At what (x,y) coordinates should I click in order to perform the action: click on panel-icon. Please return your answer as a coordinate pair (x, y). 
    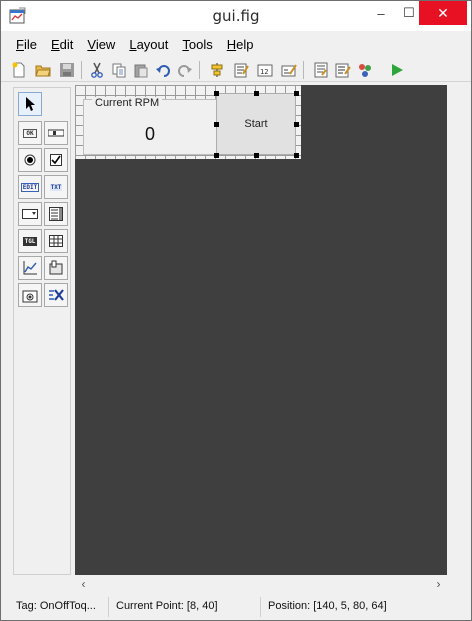
    Looking at the image, I should click on (56, 267).